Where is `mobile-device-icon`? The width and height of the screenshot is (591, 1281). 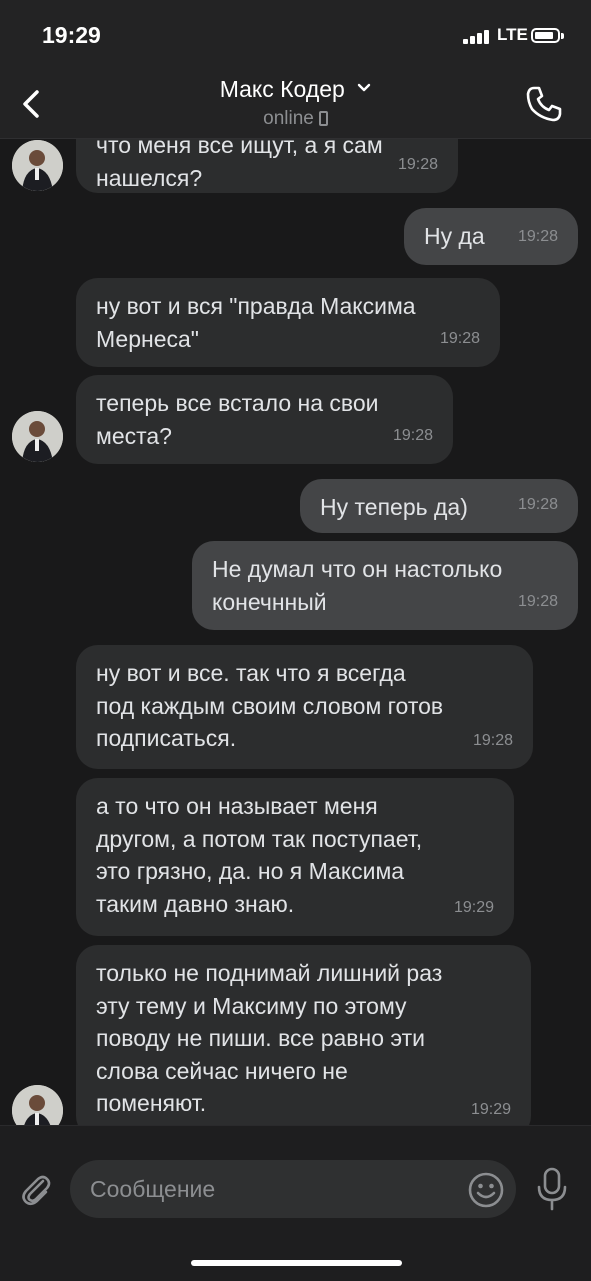 mobile-device-icon is located at coordinates (323, 118).